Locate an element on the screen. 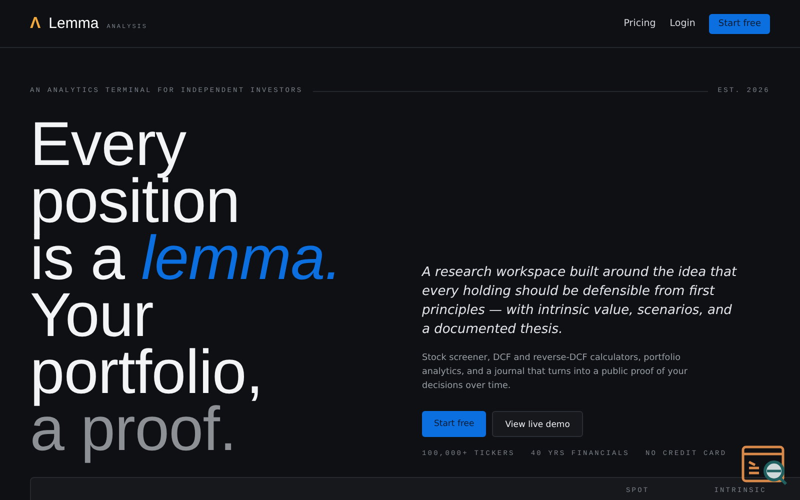 This screenshot has width=800, height=500. nav-link: Login is located at coordinates (683, 23).